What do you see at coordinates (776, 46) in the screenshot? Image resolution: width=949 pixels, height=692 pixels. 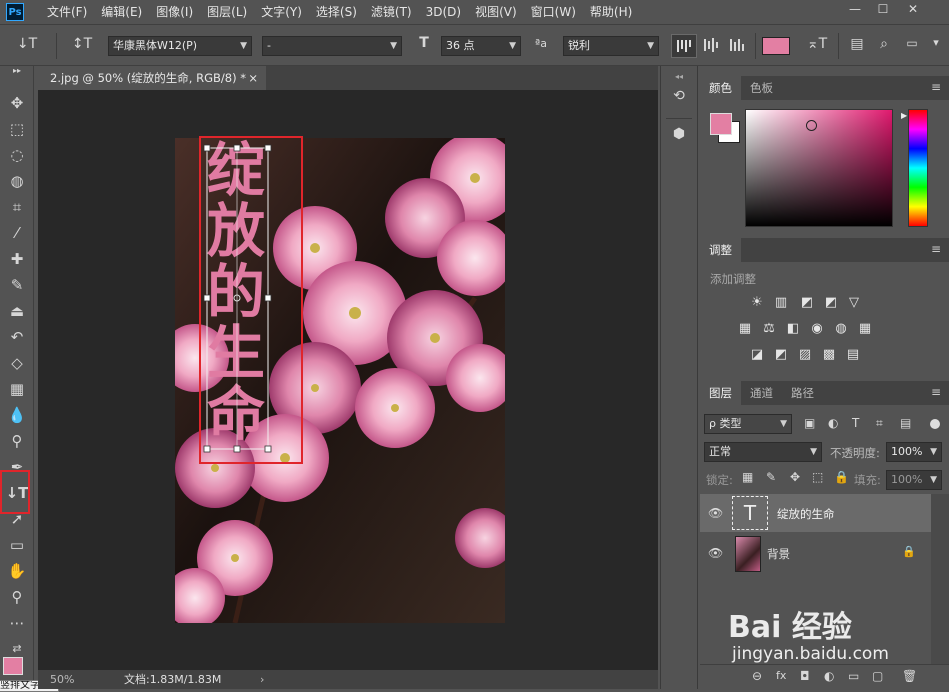 I see `text-color-swatch` at bounding box center [776, 46].